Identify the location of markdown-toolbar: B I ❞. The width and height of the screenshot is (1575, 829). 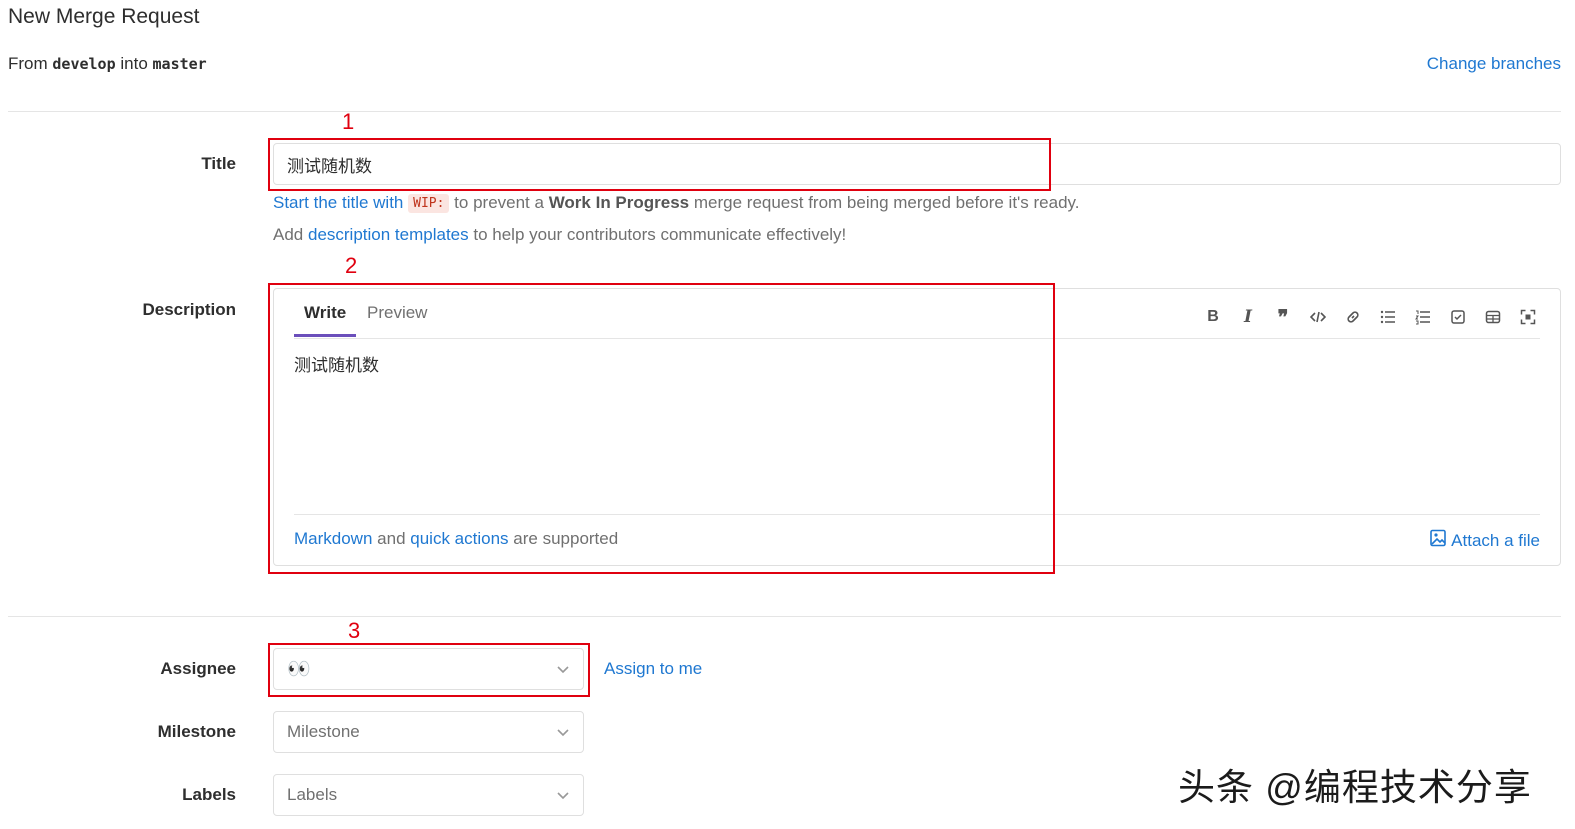
(1370, 317).